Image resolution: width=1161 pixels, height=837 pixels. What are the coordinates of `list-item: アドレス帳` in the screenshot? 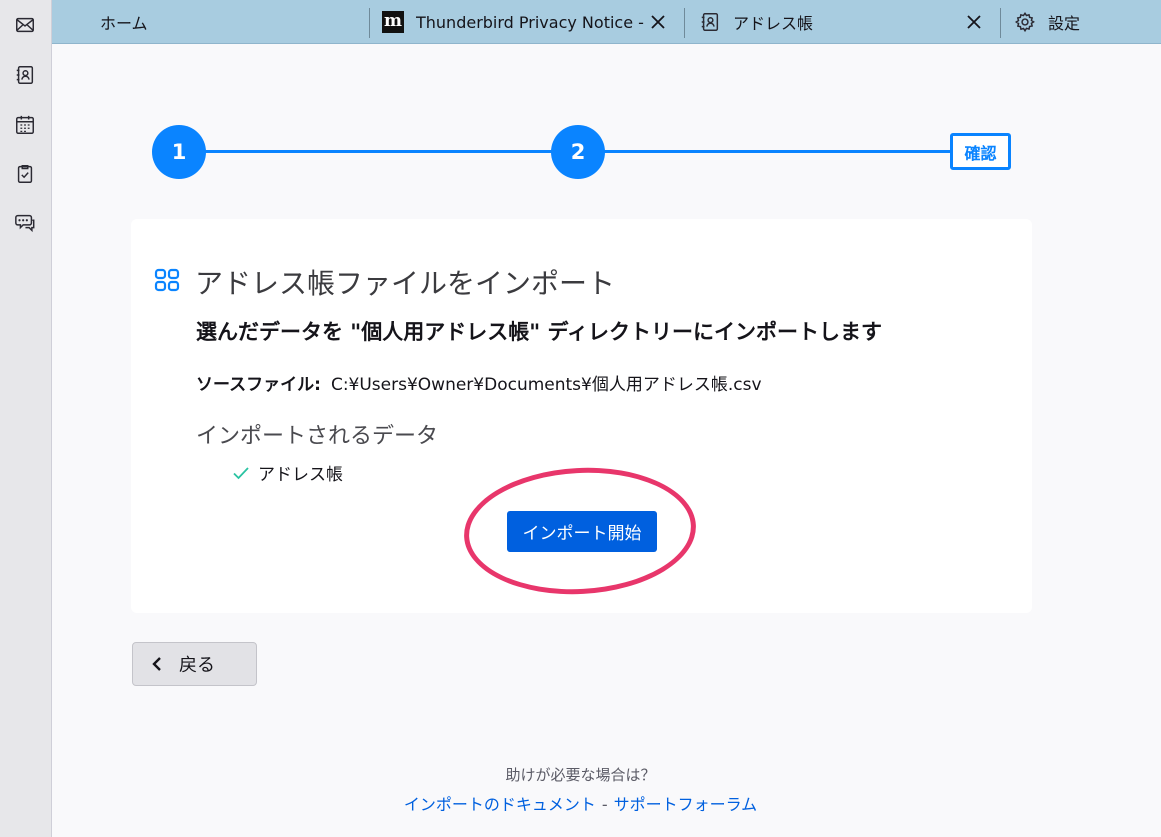 It's located at (287, 472).